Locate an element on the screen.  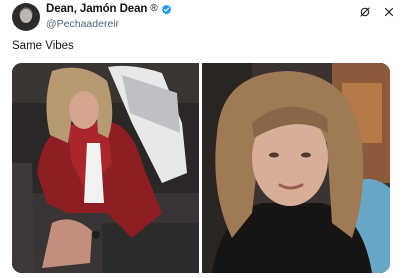
author-name-row: Dean, Jamón Dean ® is located at coordinates (109, 9).